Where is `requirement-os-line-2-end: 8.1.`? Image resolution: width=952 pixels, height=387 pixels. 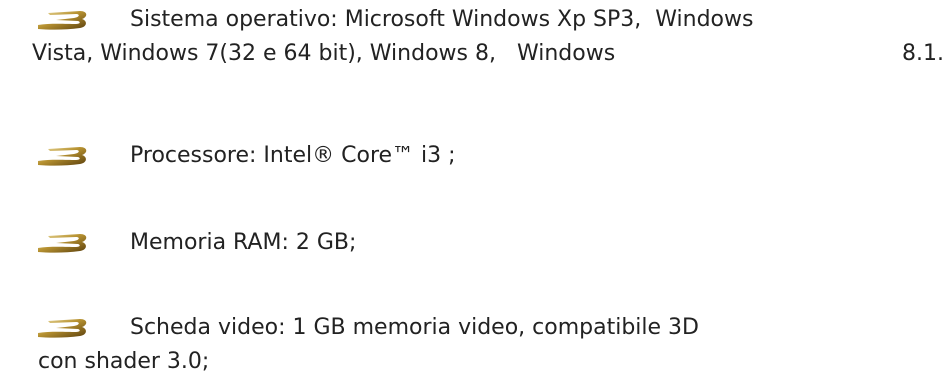
requirement-os-line-2-end: 8.1. is located at coordinates (923, 53).